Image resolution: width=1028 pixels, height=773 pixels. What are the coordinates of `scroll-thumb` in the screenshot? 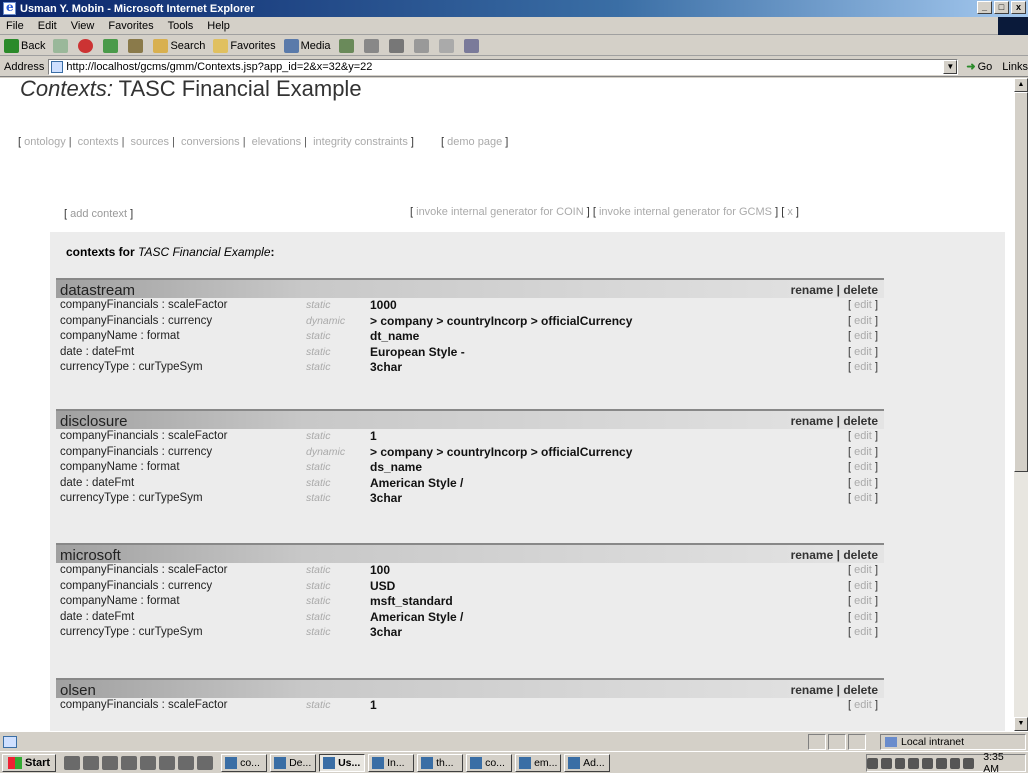 It's located at (1021, 282).